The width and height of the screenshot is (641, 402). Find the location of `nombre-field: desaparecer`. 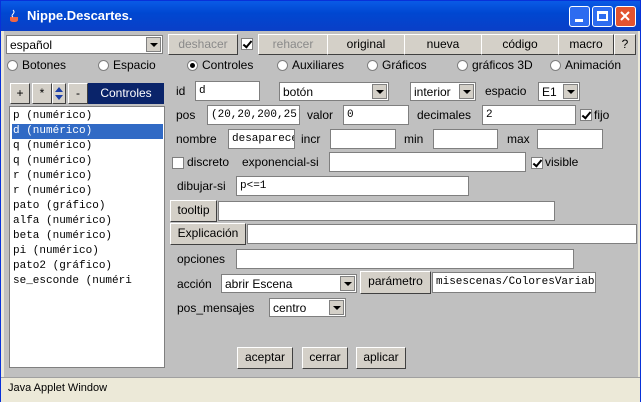

nombre-field: desaparecer is located at coordinates (261, 139).